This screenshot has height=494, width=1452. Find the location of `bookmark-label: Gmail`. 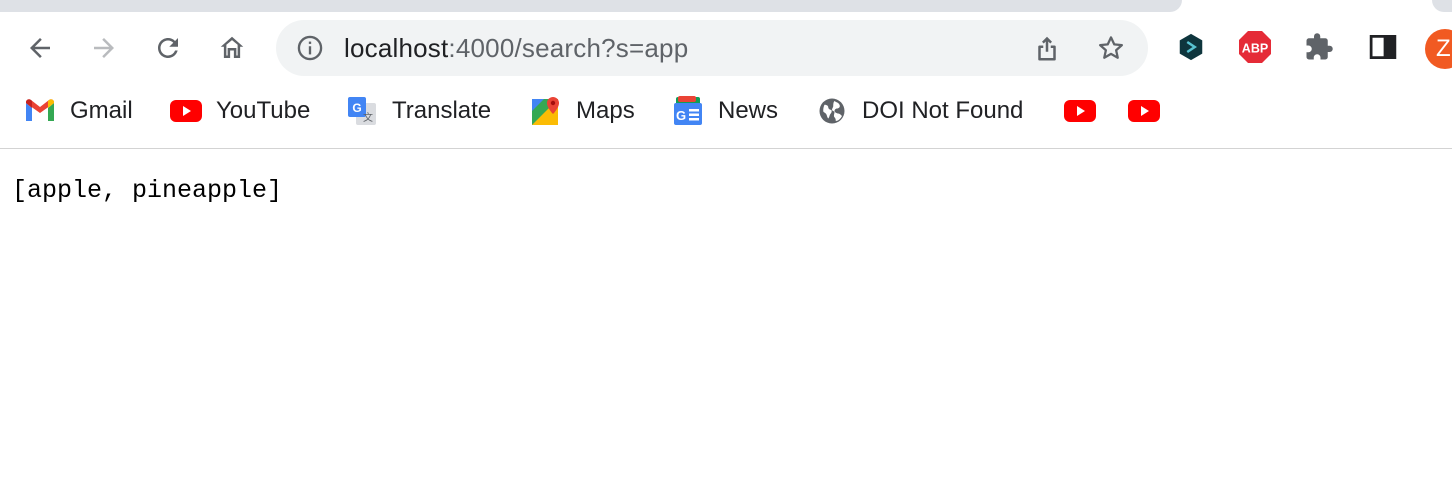

bookmark-label: Gmail is located at coordinates (101, 110).